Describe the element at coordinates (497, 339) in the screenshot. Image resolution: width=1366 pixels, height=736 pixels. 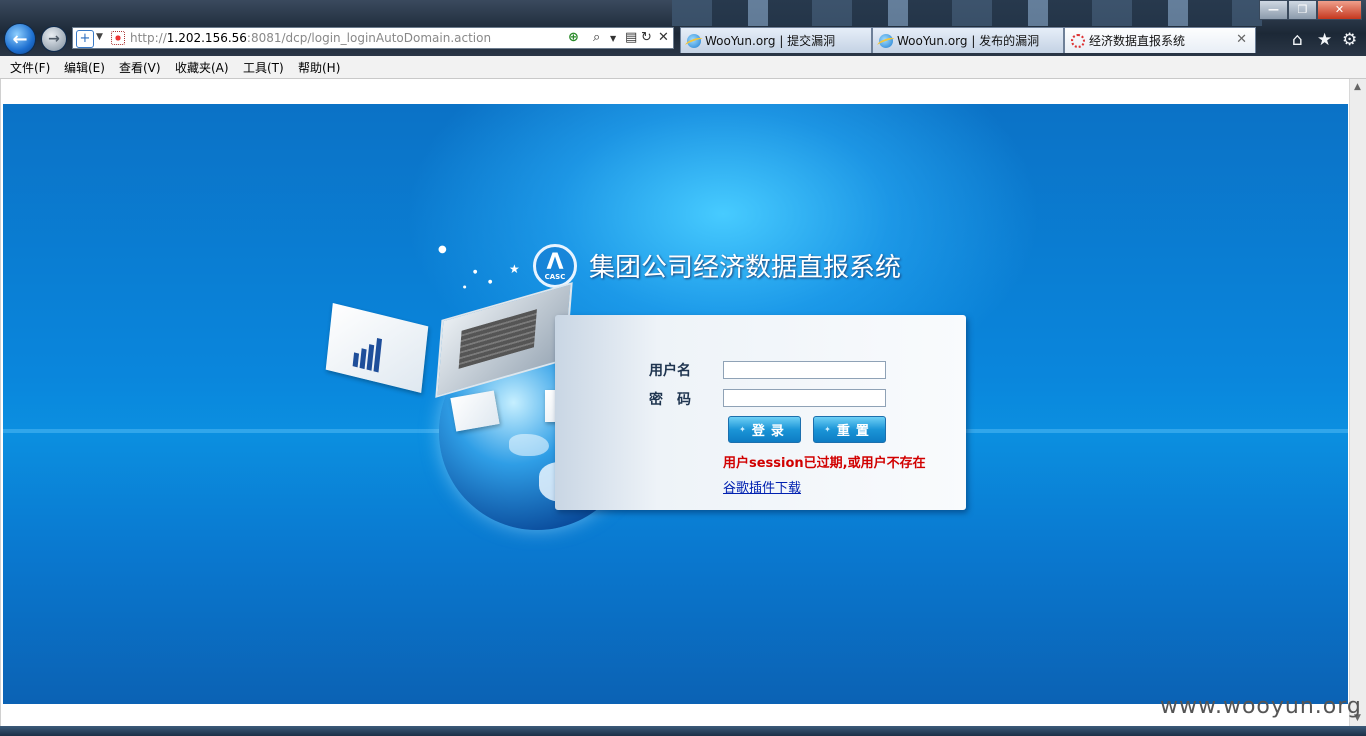
I see `keyboard-graphic` at that location.